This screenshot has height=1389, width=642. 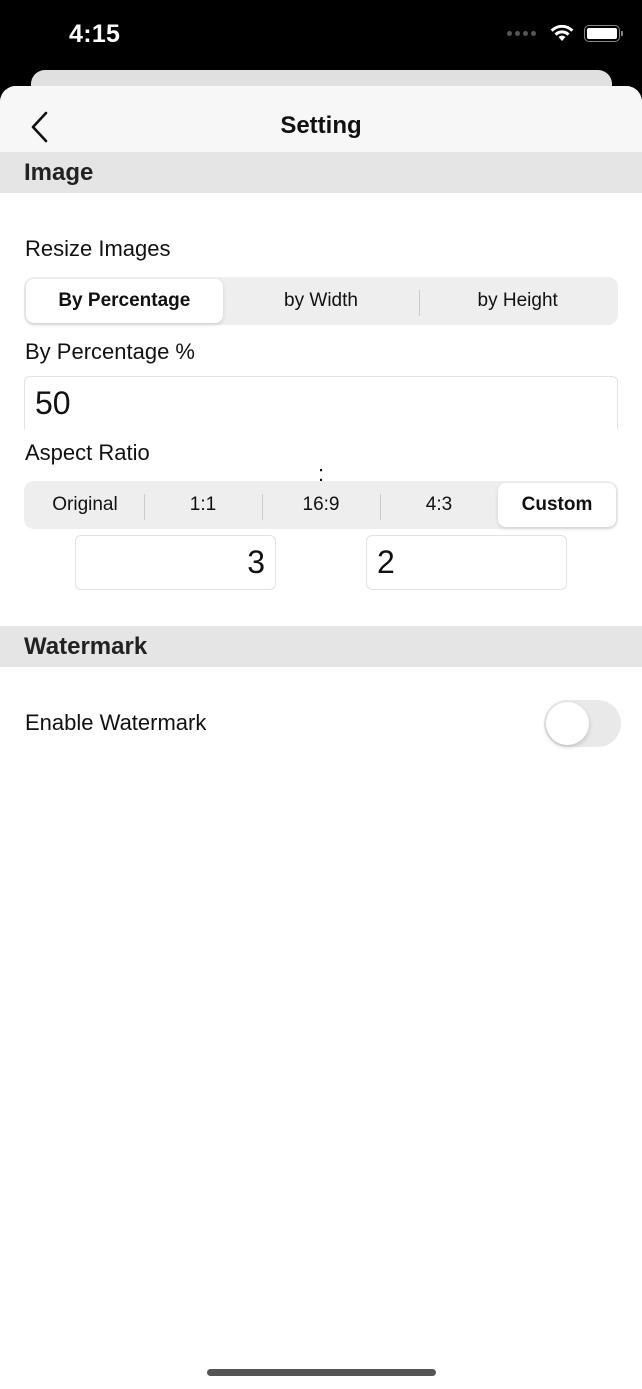 I want to click on cellular-signal-icon, so click(x=521, y=33).